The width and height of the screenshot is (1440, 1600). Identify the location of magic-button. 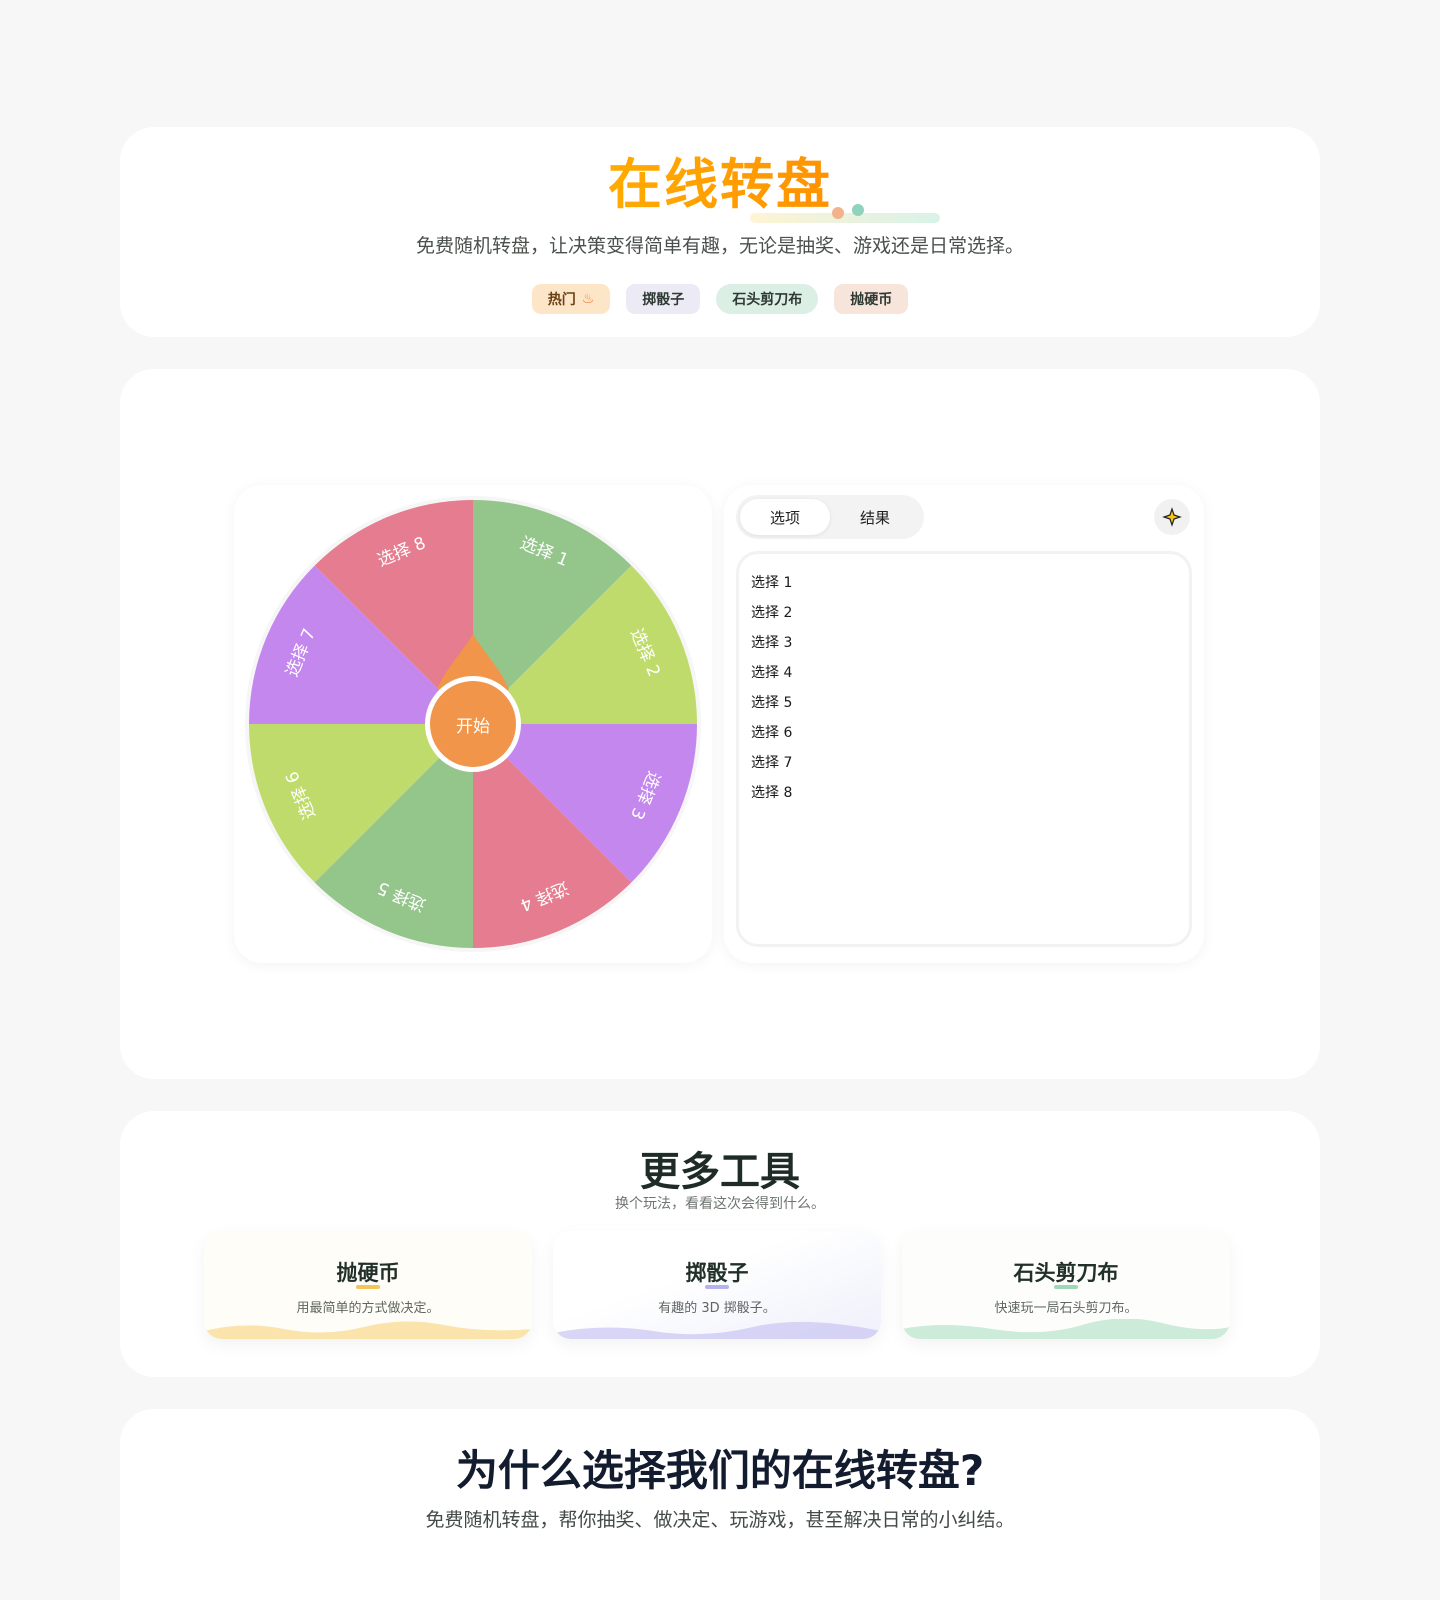
(1172, 517).